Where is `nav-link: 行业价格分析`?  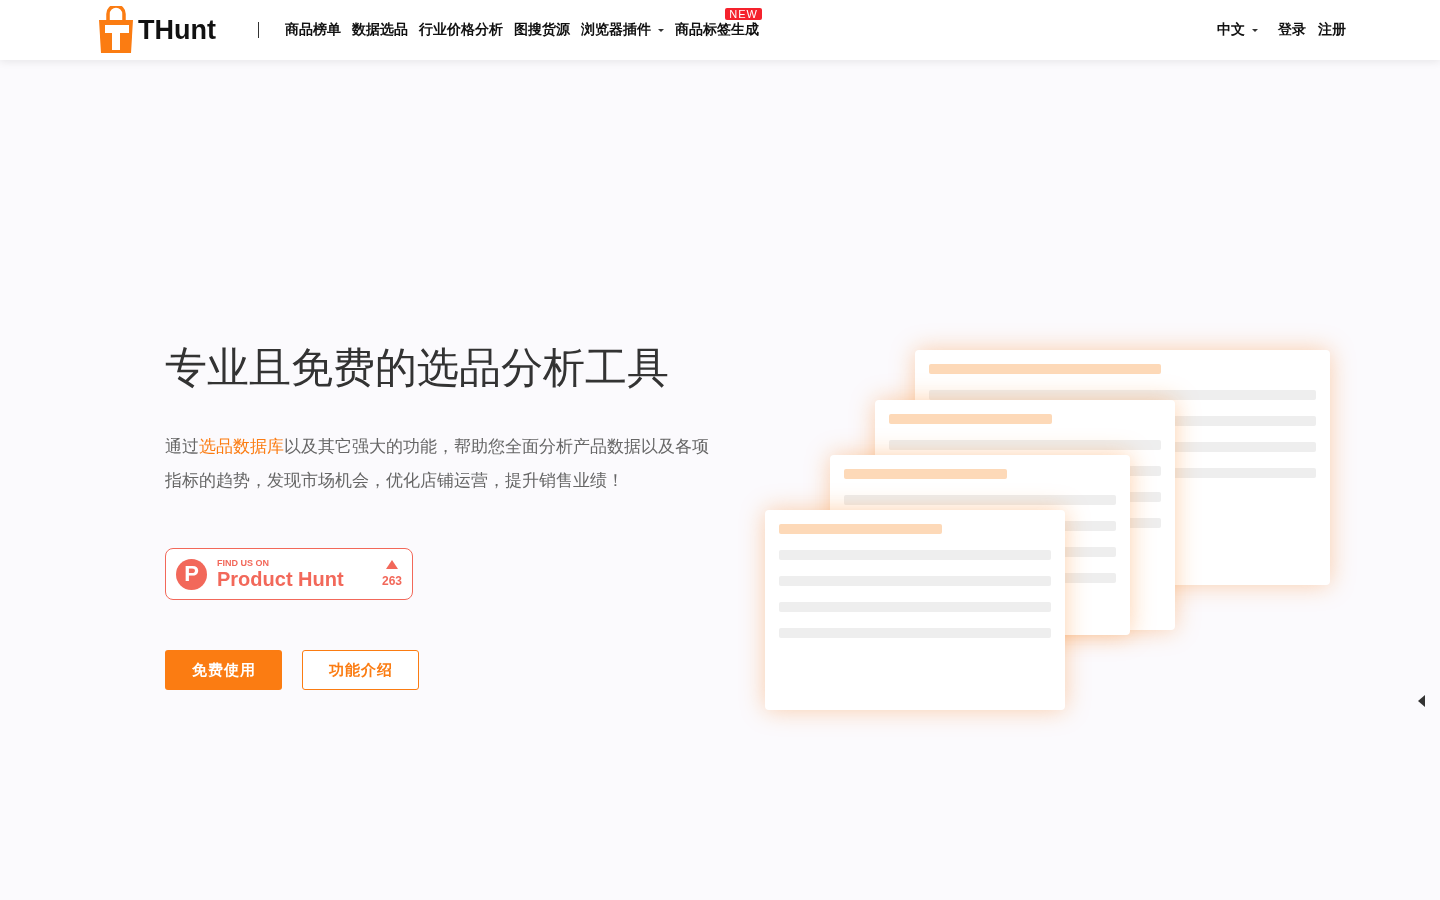
nav-link: 行业价格分析 is located at coordinates (460, 30).